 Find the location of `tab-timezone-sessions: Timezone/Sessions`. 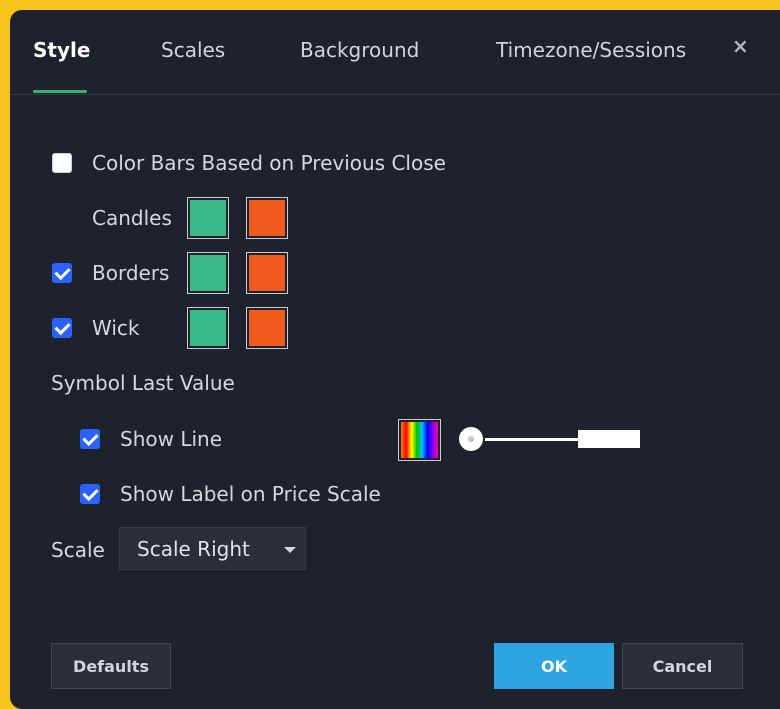

tab-timezone-sessions: Timezone/Sessions is located at coordinates (591, 50).